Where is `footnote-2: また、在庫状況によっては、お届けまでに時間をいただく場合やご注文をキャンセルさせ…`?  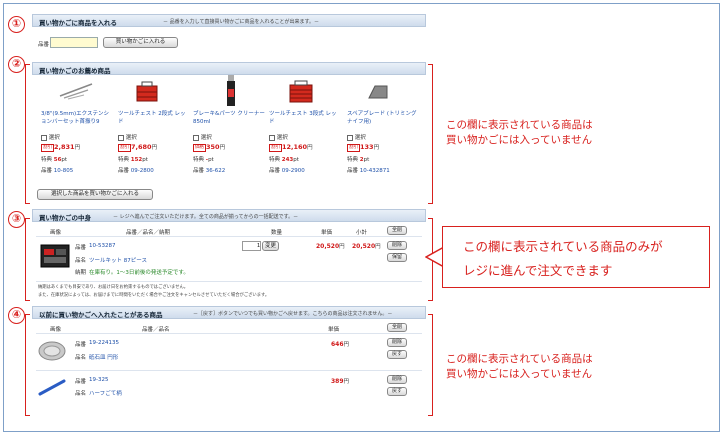 footnote-2: また、在庫状況によっては、お届けまでに時間をいただく場合やご注文をキャンセルさせ… is located at coordinates (154, 295).